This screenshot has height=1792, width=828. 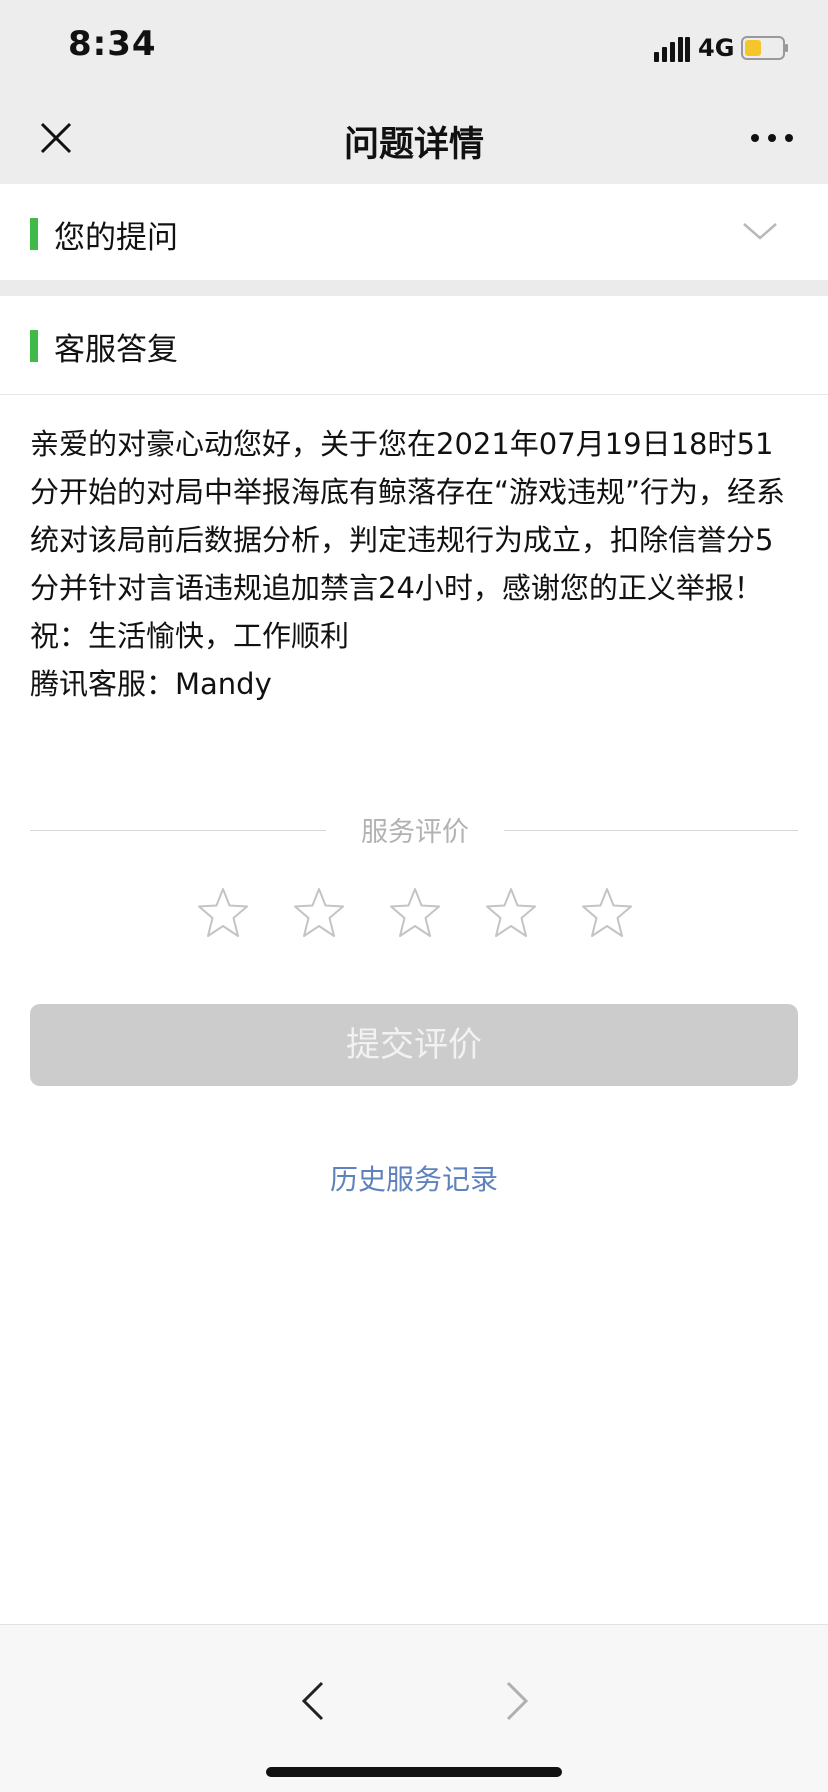 What do you see at coordinates (516, 1701) in the screenshot?
I see `chevron-right-icon` at bounding box center [516, 1701].